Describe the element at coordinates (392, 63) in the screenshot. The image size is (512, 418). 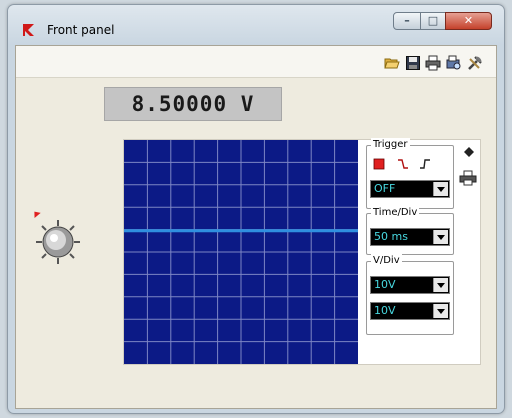
I see `open-folder-icon` at that location.